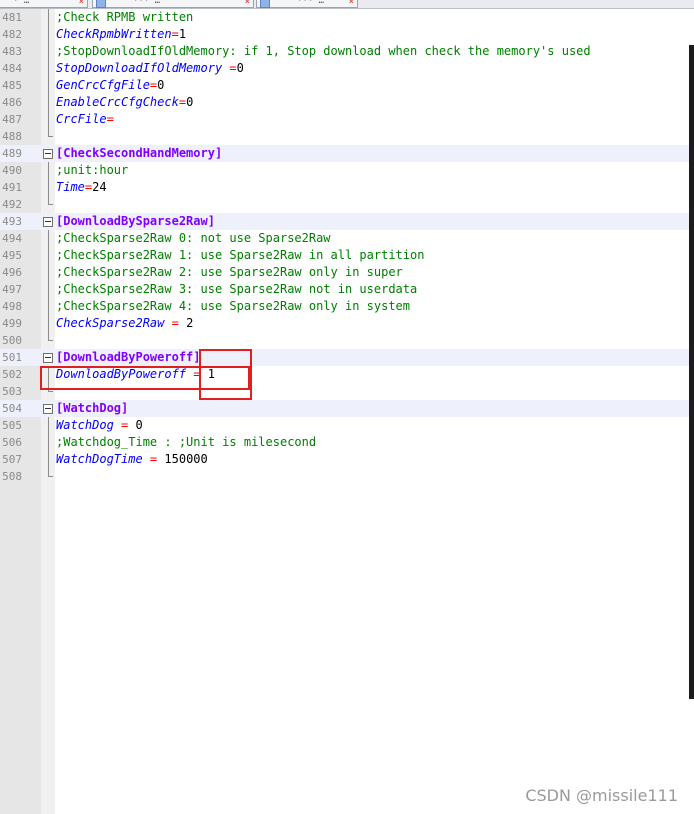 This screenshot has height=814, width=694. Describe the element at coordinates (347, 323) in the screenshot. I see `code-line: 499 CheckSparse2Raw = 2` at that location.